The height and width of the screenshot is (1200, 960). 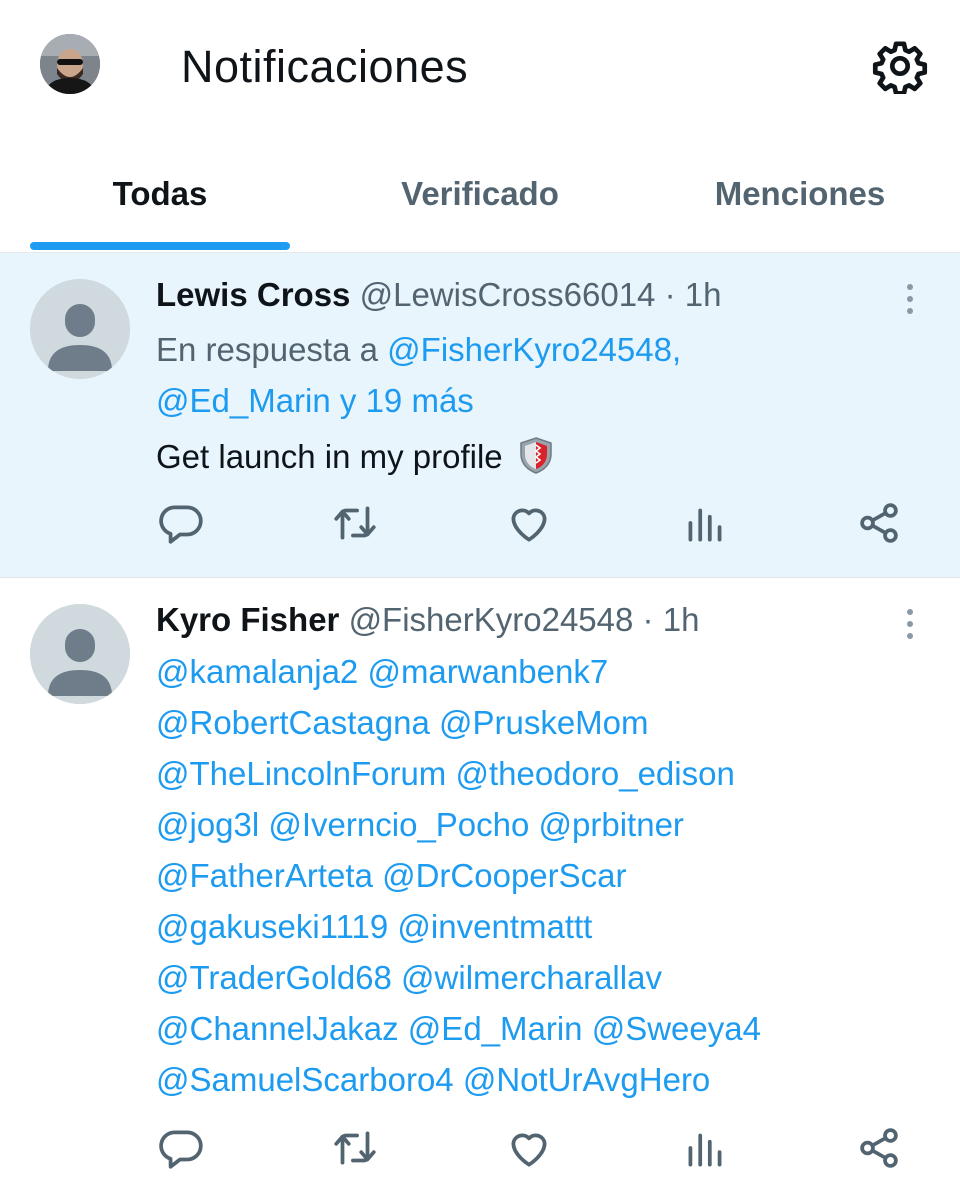 What do you see at coordinates (536, 455) in the screenshot?
I see `shield-emoji-icon` at bounding box center [536, 455].